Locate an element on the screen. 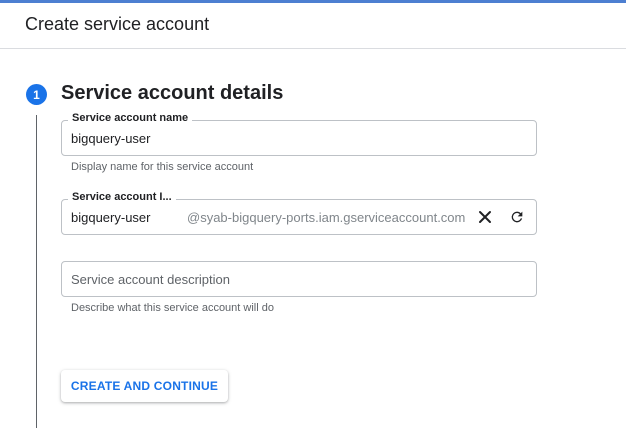 The height and width of the screenshot is (433, 626). service-account-description-placeholder: Service account description is located at coordinates (150, 279).